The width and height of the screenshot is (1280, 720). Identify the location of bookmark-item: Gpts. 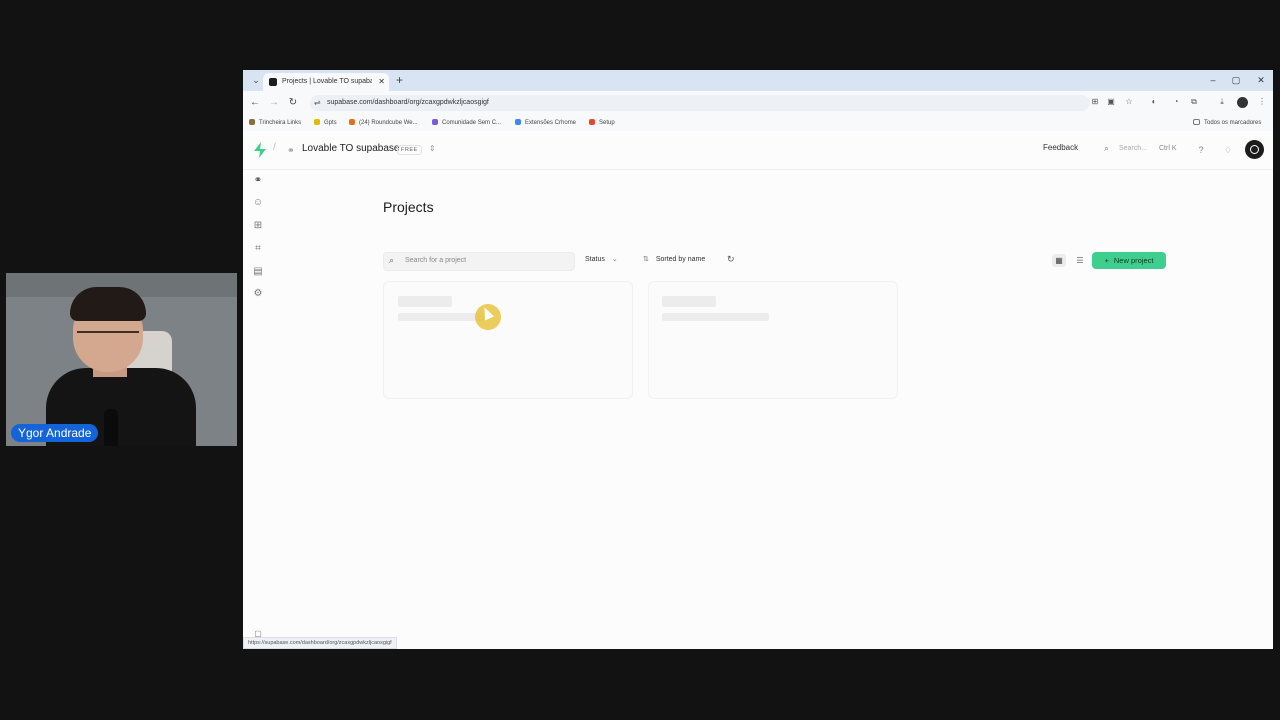
(325, 123).